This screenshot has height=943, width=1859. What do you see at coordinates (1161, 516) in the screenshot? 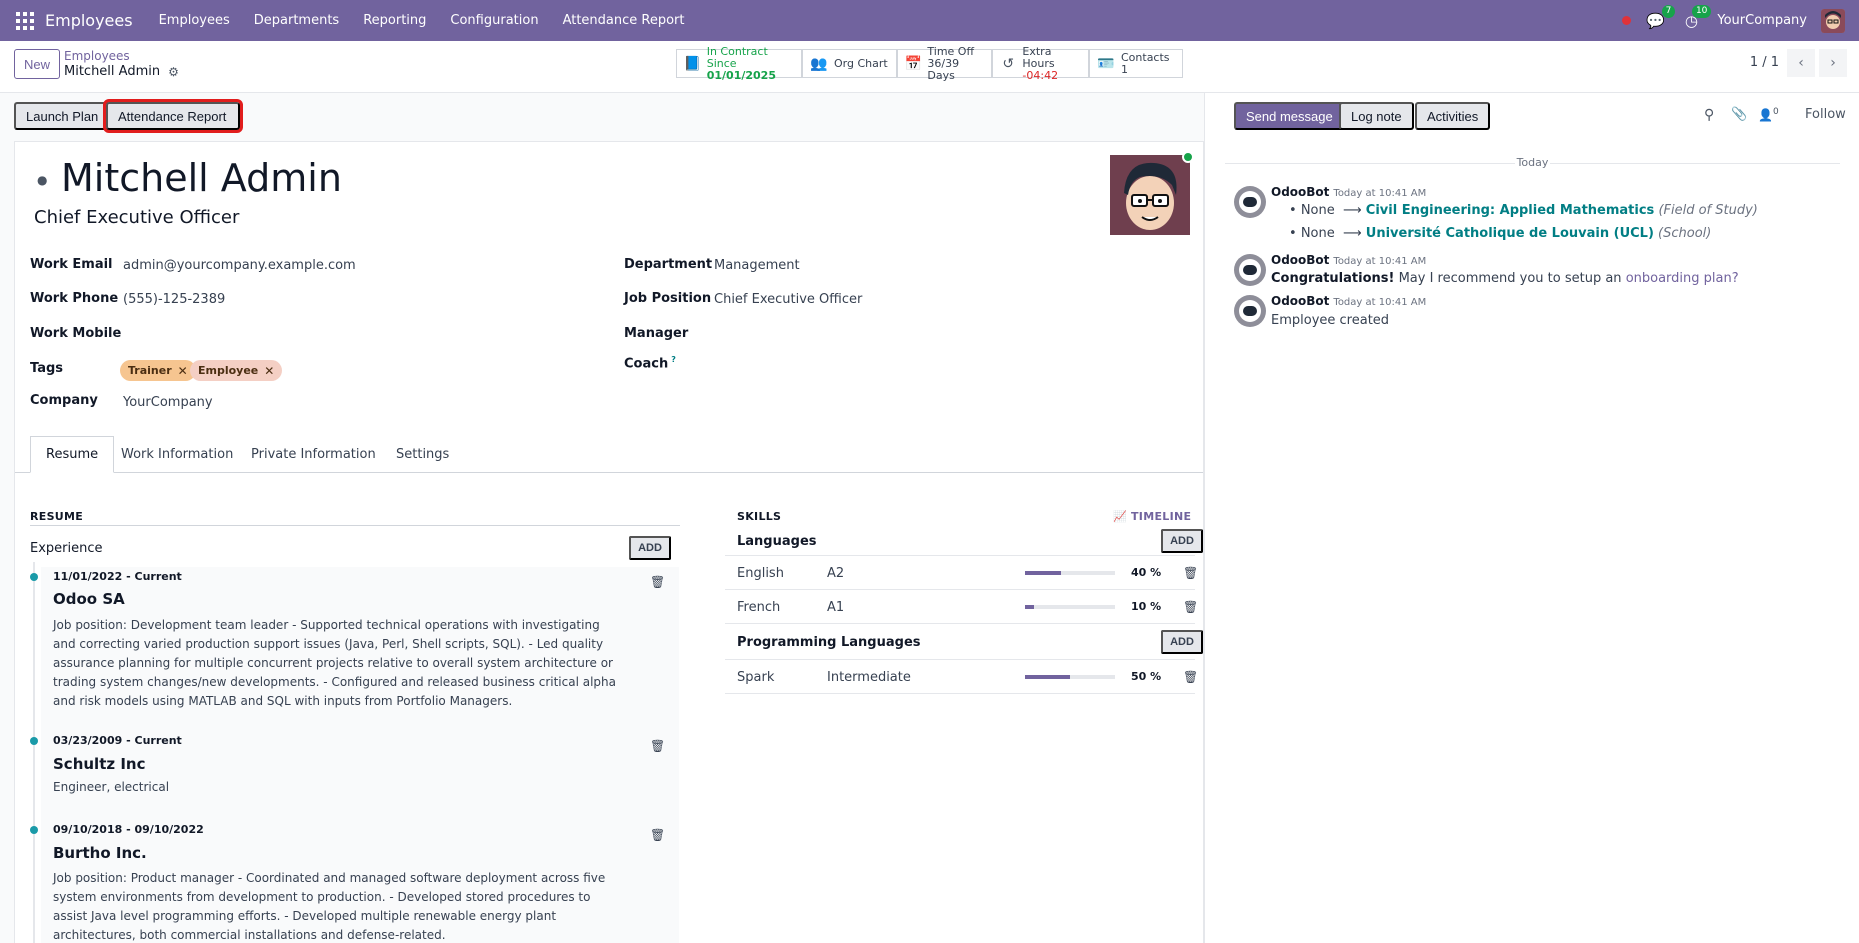
I see `timeline-label: TIMELINE` at bounding box center [1161, 516].